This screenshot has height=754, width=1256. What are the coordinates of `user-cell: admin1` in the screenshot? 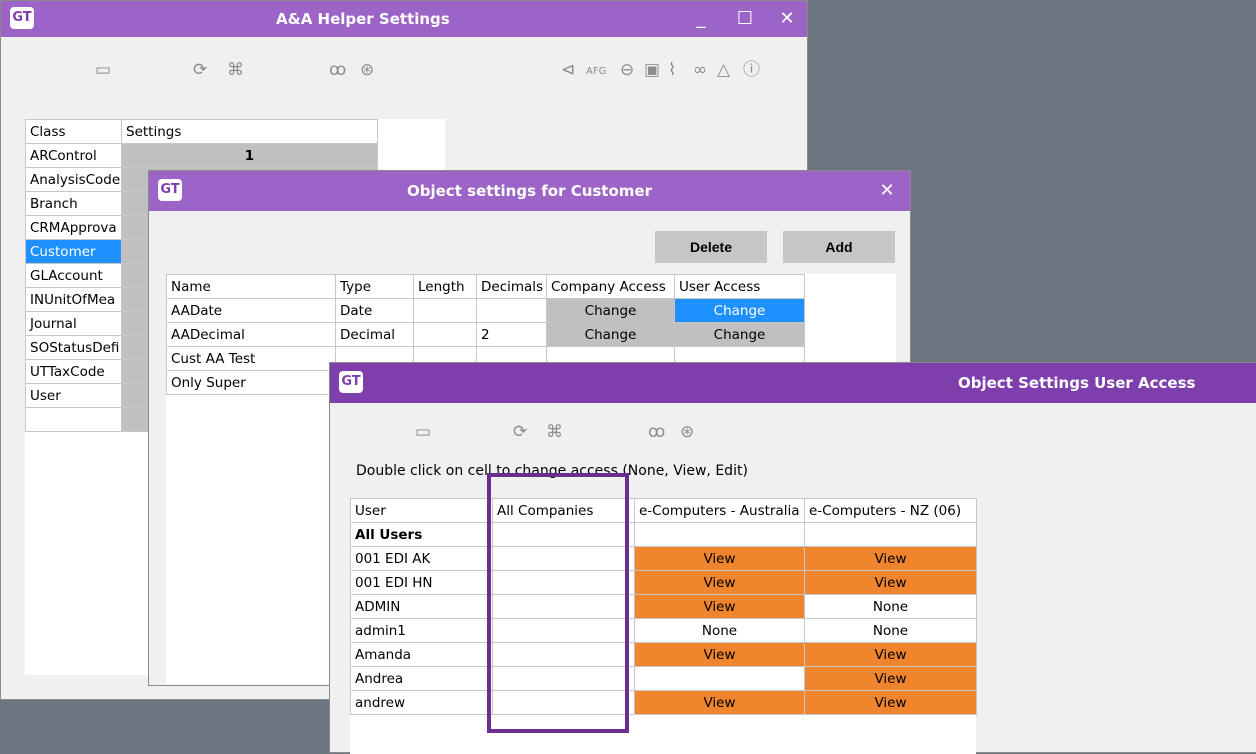 It's located at (421, 630).